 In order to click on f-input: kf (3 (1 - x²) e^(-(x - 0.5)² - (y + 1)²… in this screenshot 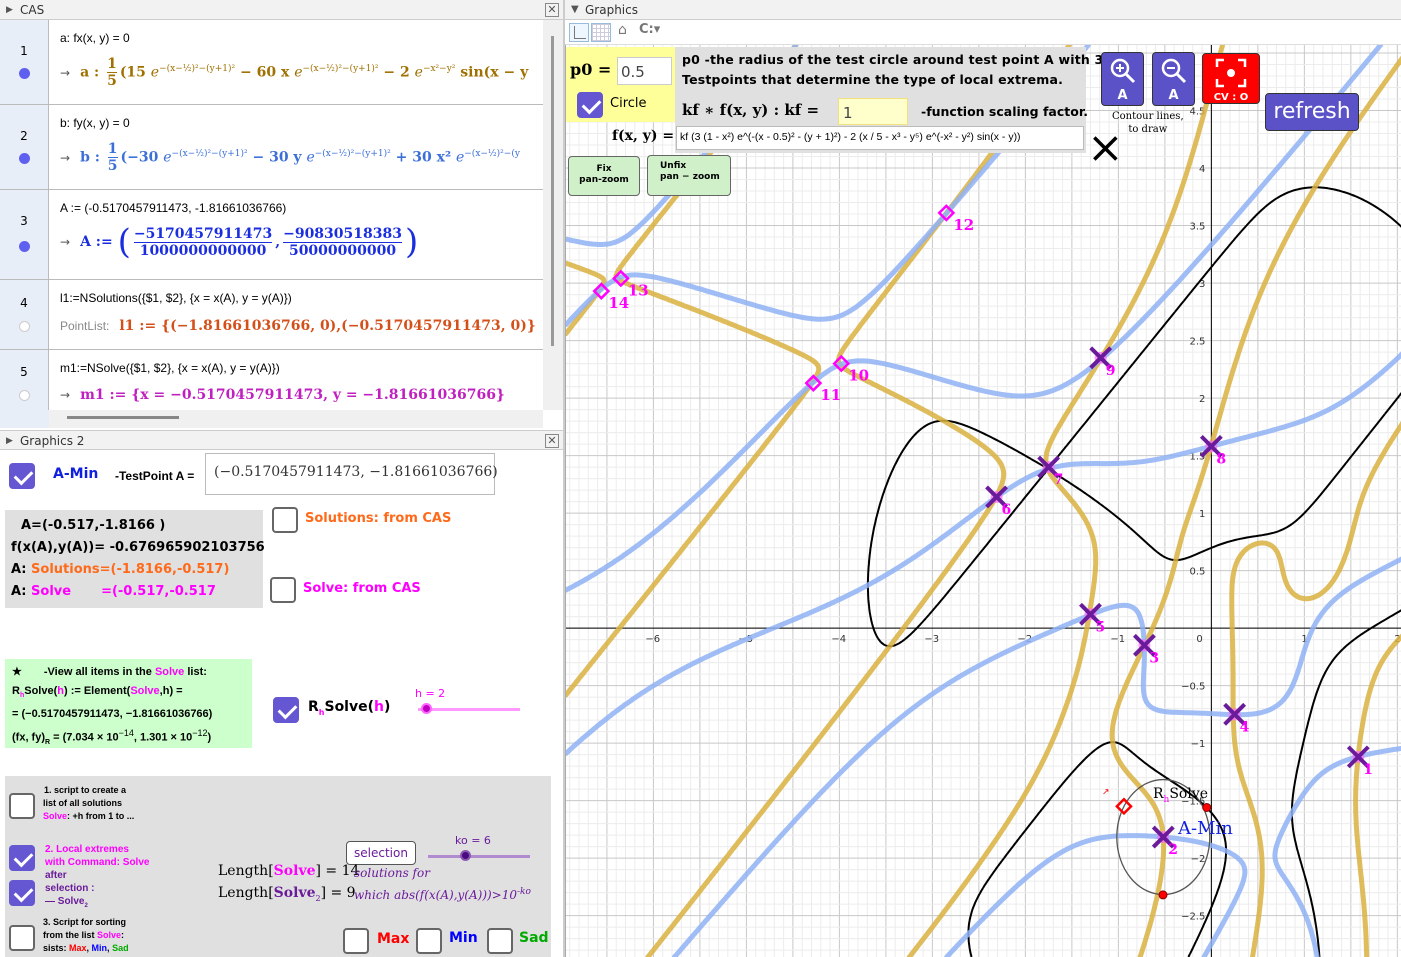, I will do `click(880, 138)`.